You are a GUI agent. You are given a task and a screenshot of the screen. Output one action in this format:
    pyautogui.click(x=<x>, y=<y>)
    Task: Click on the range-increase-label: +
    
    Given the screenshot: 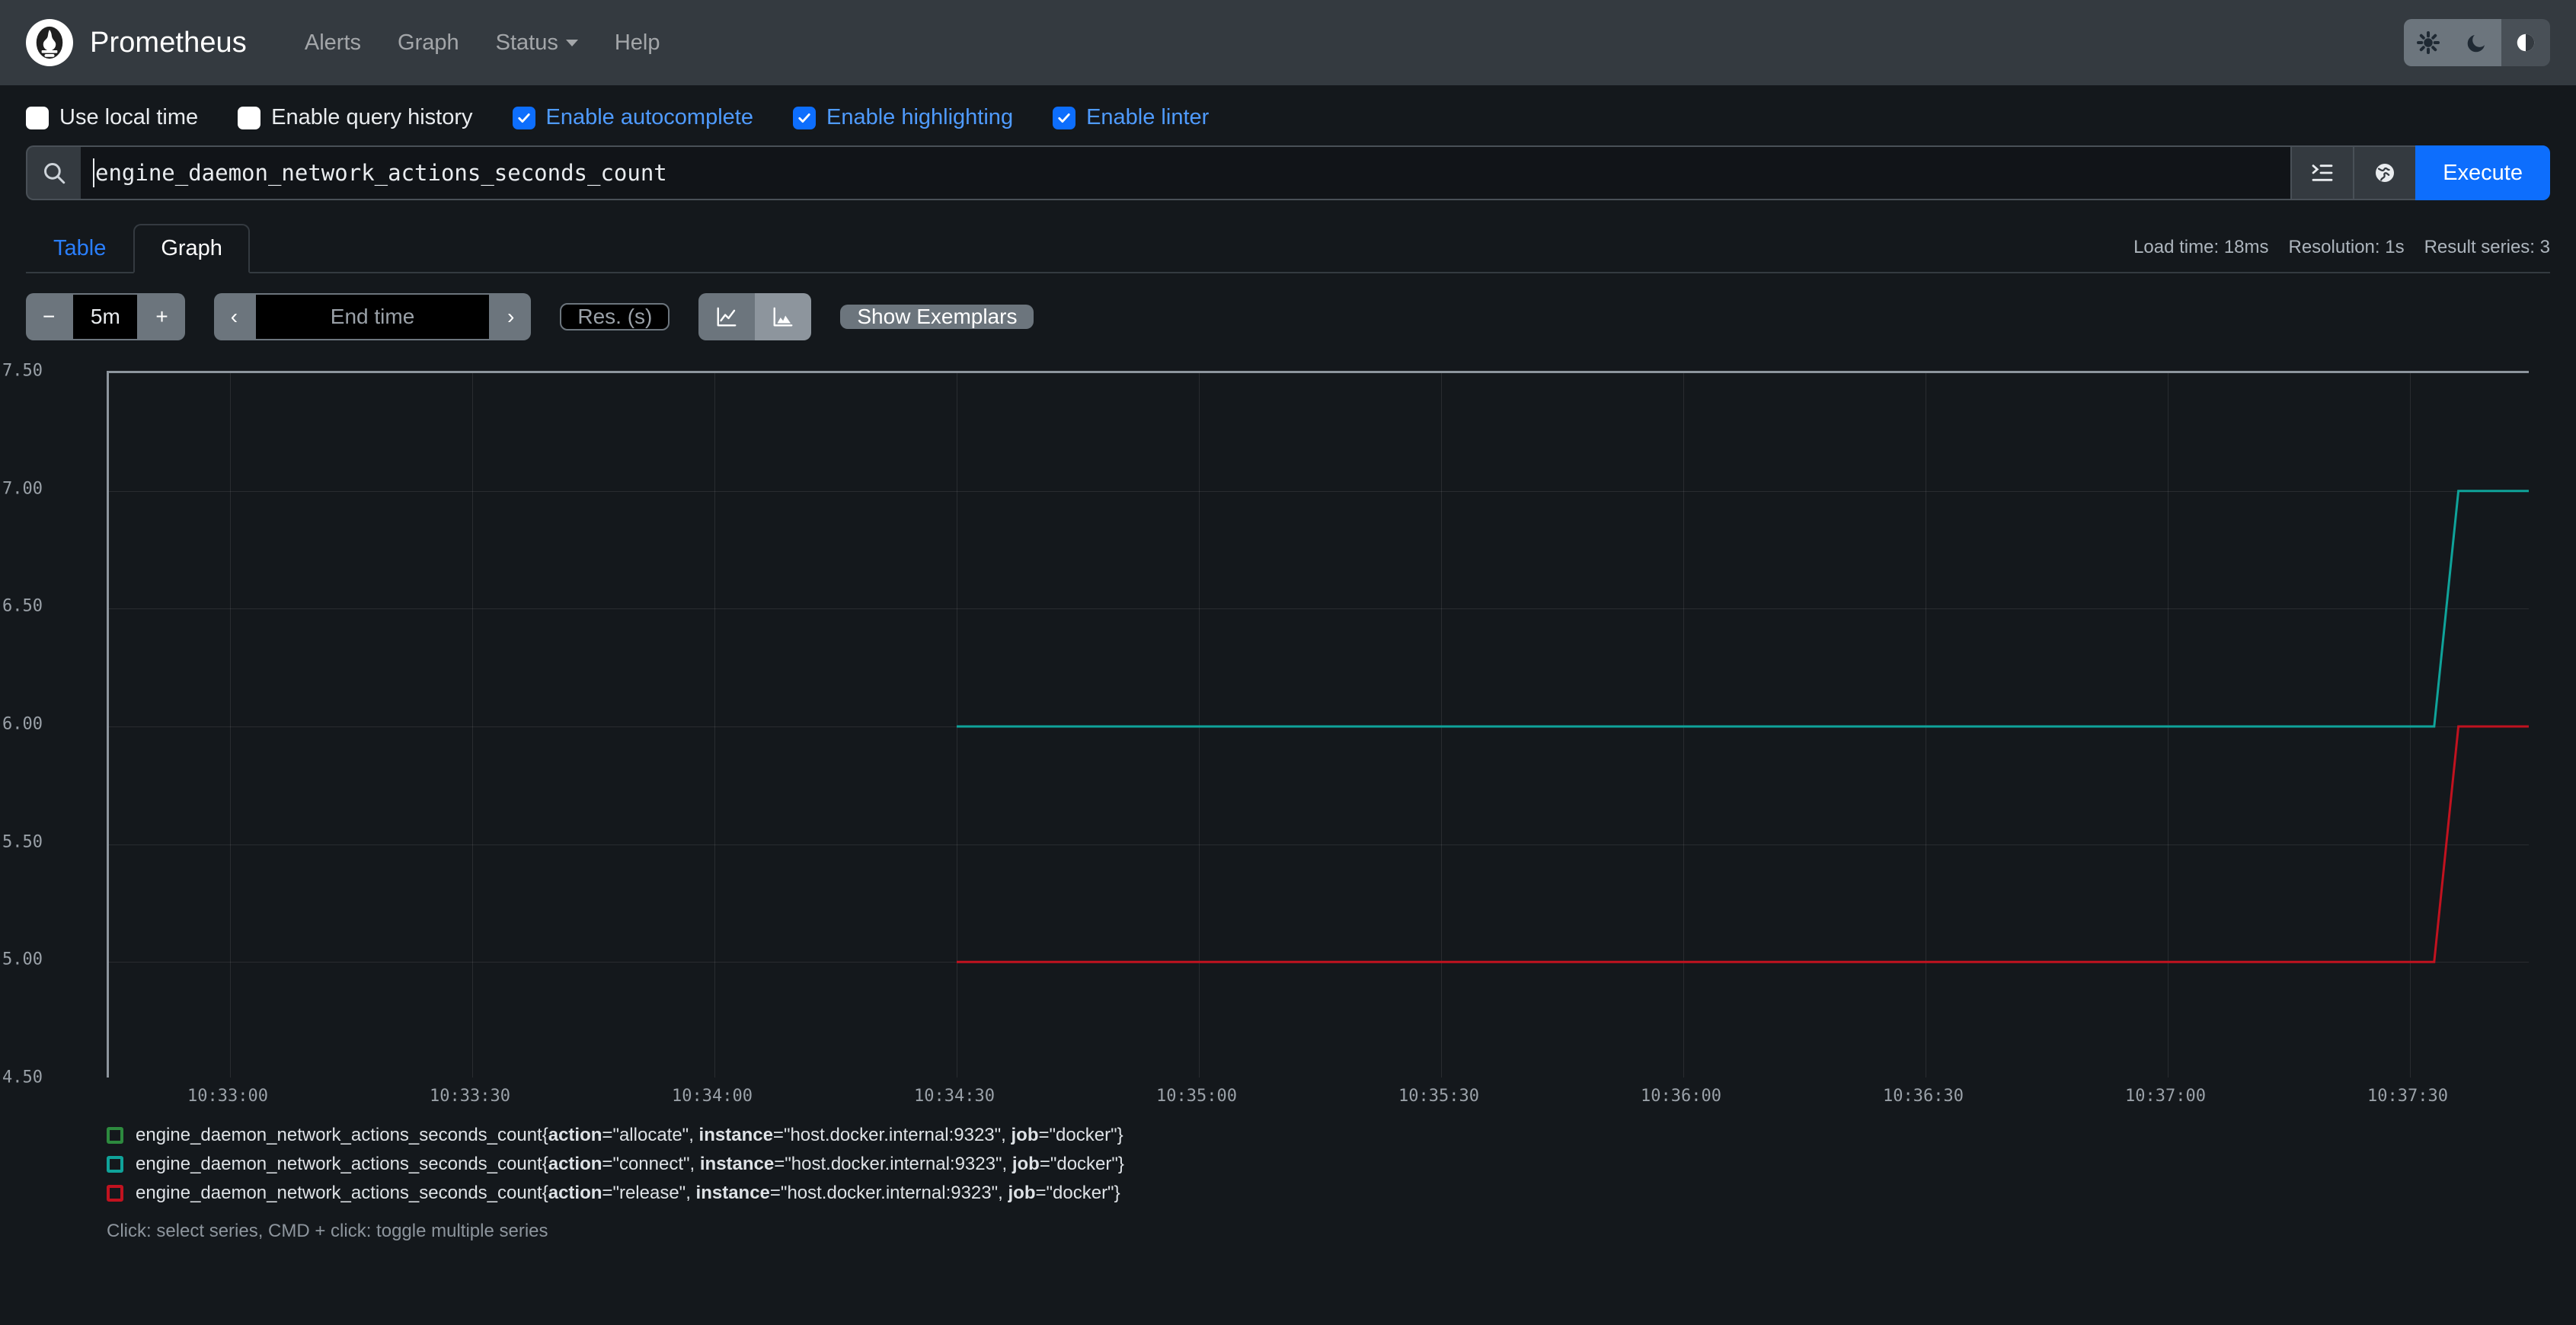 What is the action you would take?
    pyautogui.click(x=161, y=316)
    